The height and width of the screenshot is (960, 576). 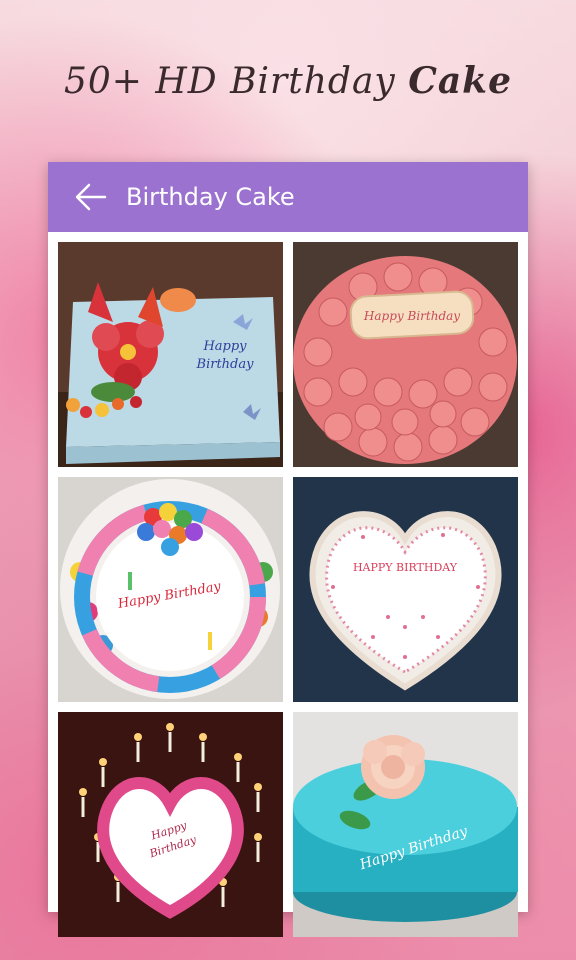 I want to click on cake-4-caption: HAPPY BIRTHDAY, so click(x=405, y=567).